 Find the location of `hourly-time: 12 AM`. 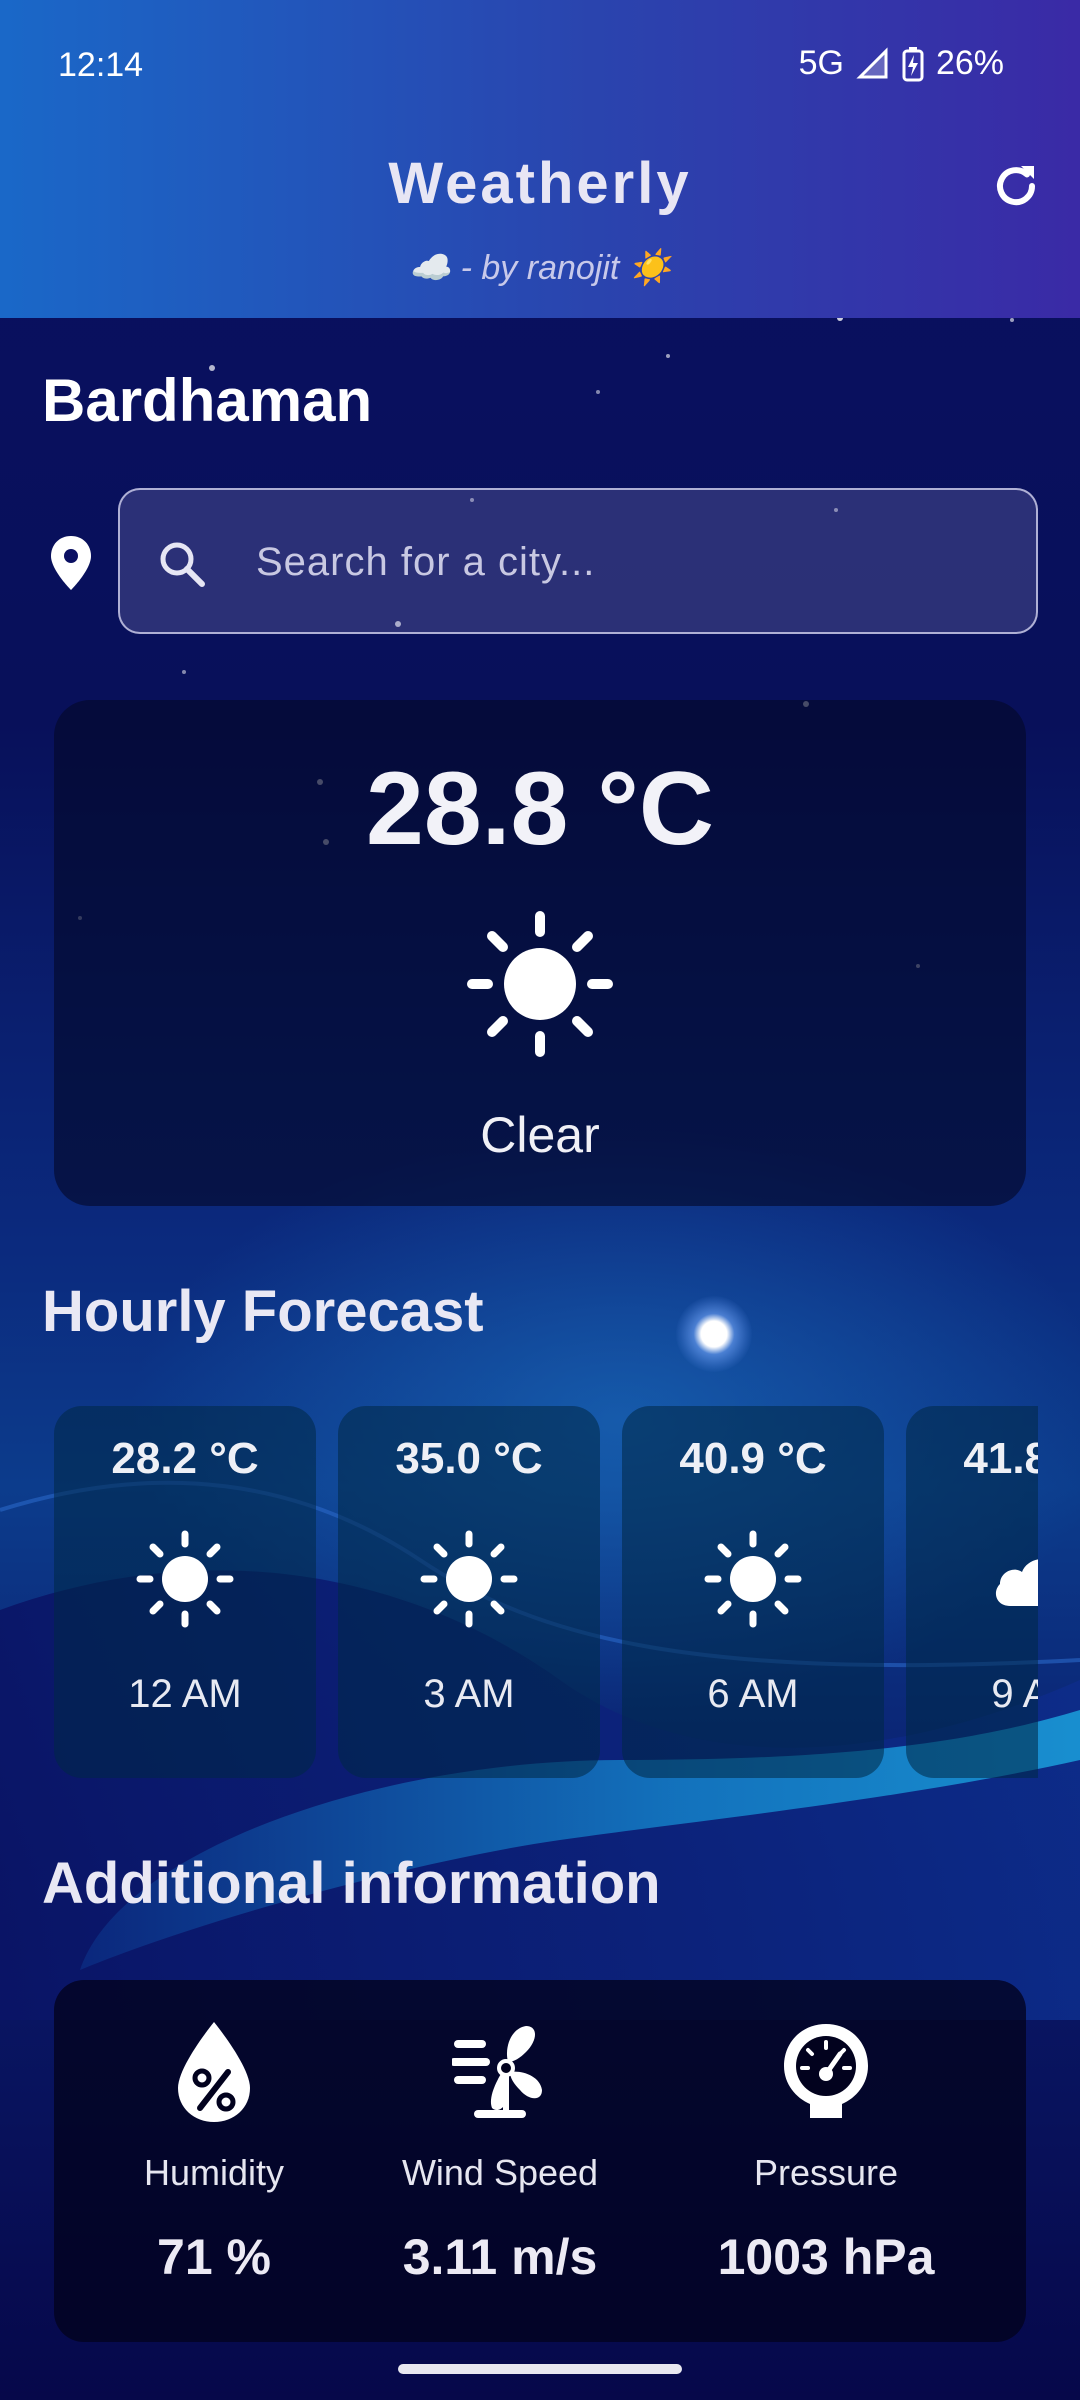

hourly-time: 12 AM is located at coordinates (185, 1694).